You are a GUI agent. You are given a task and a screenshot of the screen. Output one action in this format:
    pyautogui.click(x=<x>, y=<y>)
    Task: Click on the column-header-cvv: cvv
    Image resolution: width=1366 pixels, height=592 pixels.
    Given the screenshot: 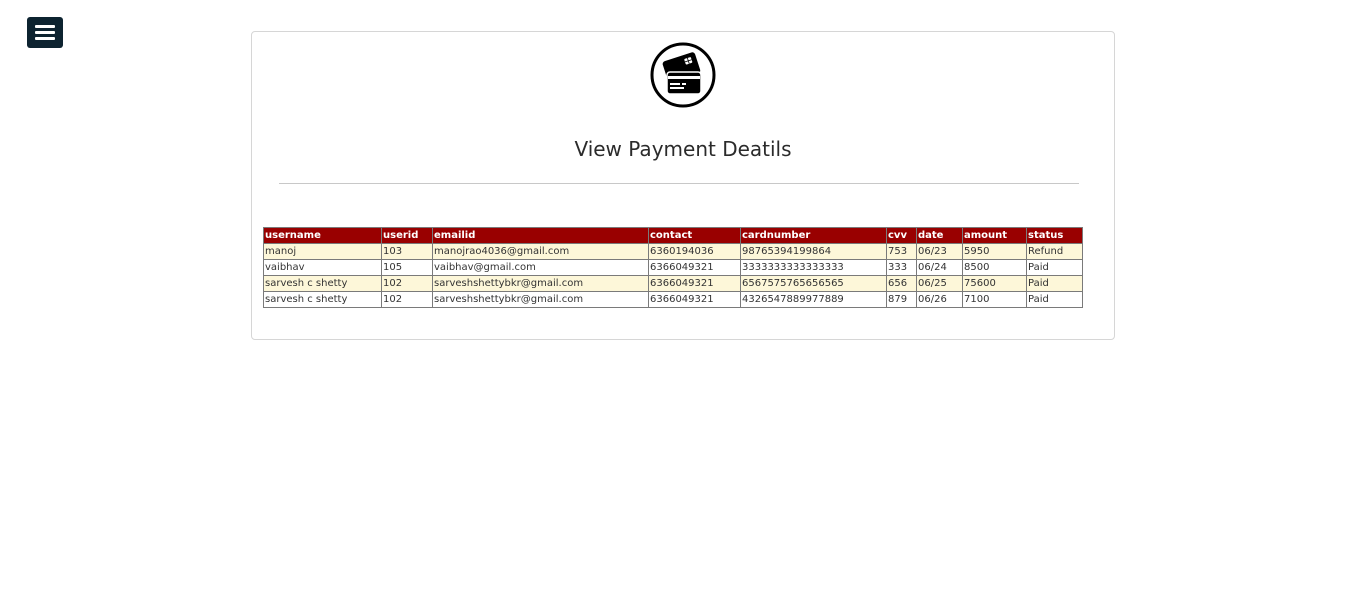 What is the action you would take?
    pyautogui.click(x=901, y=235)
    